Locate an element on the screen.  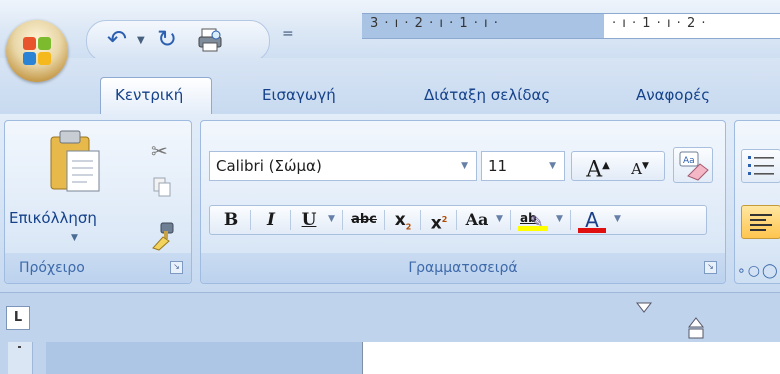
superscript-glyph: x is located at coordinates (436, 223).